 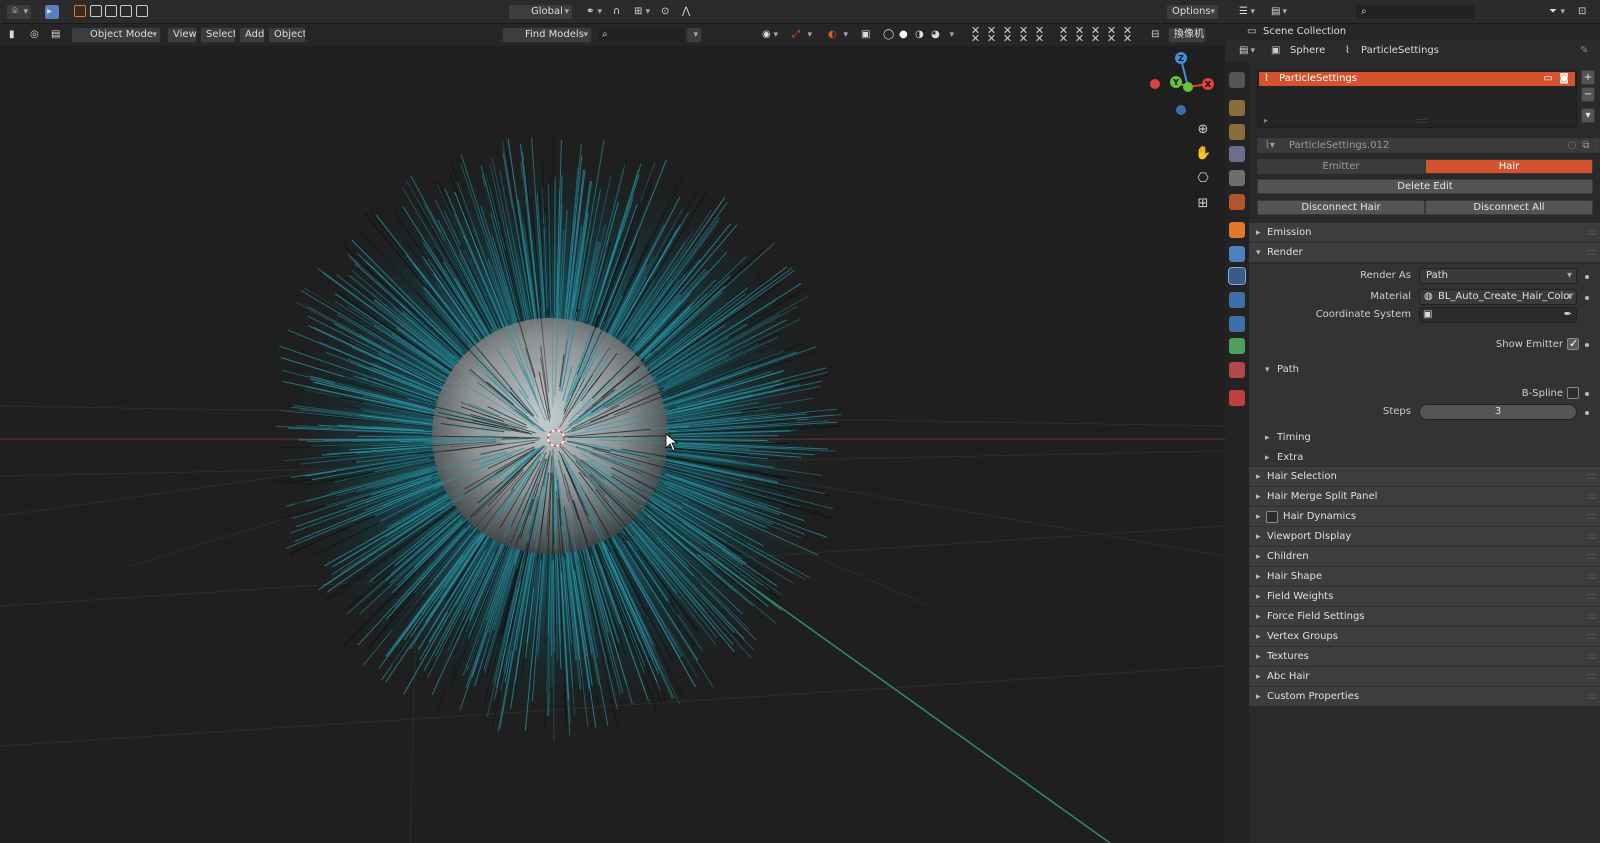 I want to click on pan-hand-icon: ✋, so click(x=1203, y=154).